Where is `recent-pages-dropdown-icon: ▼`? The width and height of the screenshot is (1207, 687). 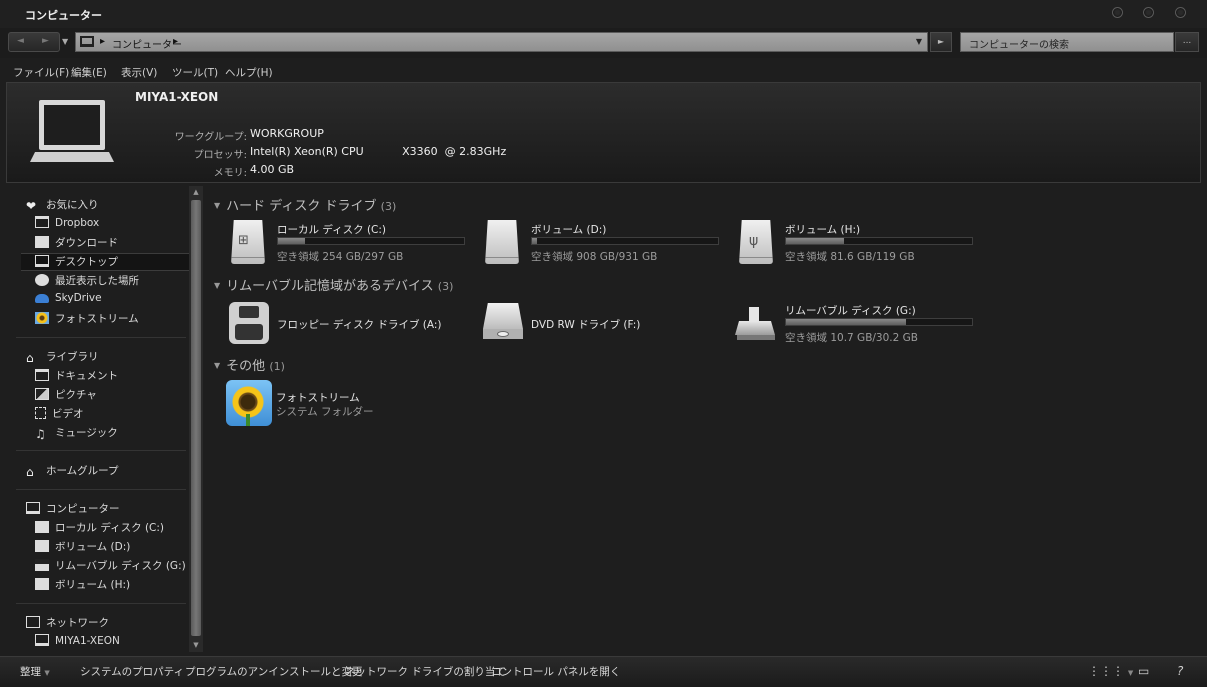 recent-pages-dropdown-icon: ▼ is located at coordinates (65, 41).